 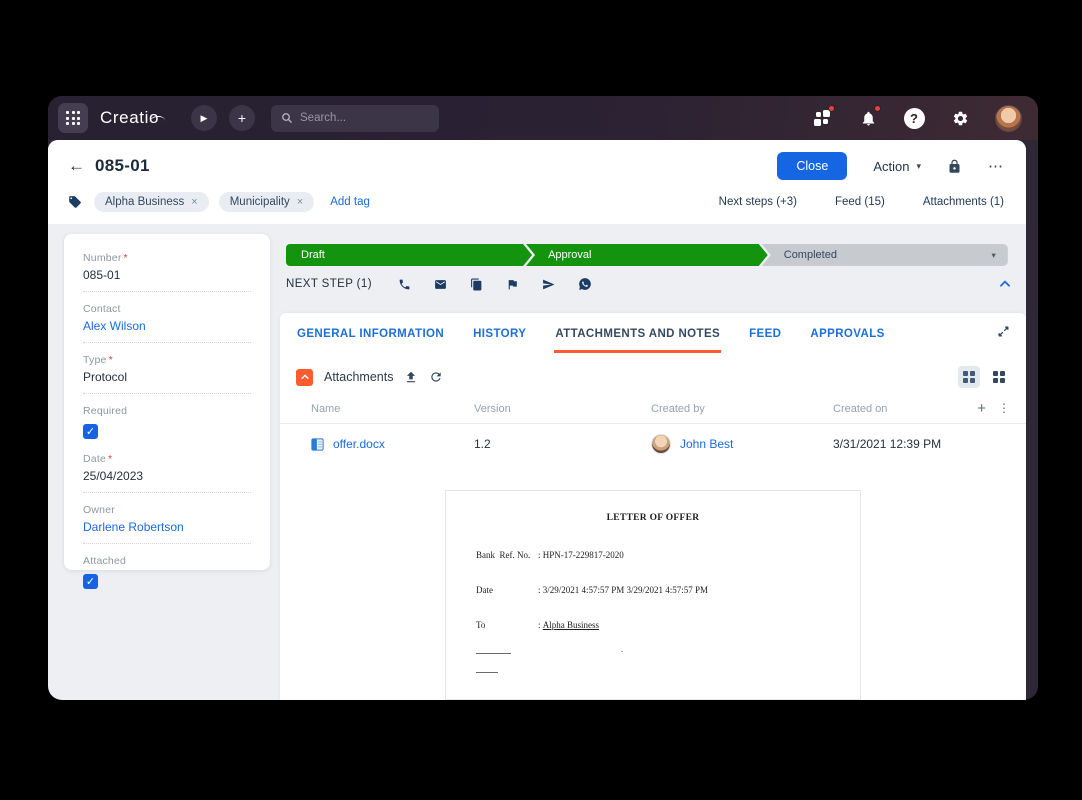 I want to click on call-icon, so click(x=404, y=284).